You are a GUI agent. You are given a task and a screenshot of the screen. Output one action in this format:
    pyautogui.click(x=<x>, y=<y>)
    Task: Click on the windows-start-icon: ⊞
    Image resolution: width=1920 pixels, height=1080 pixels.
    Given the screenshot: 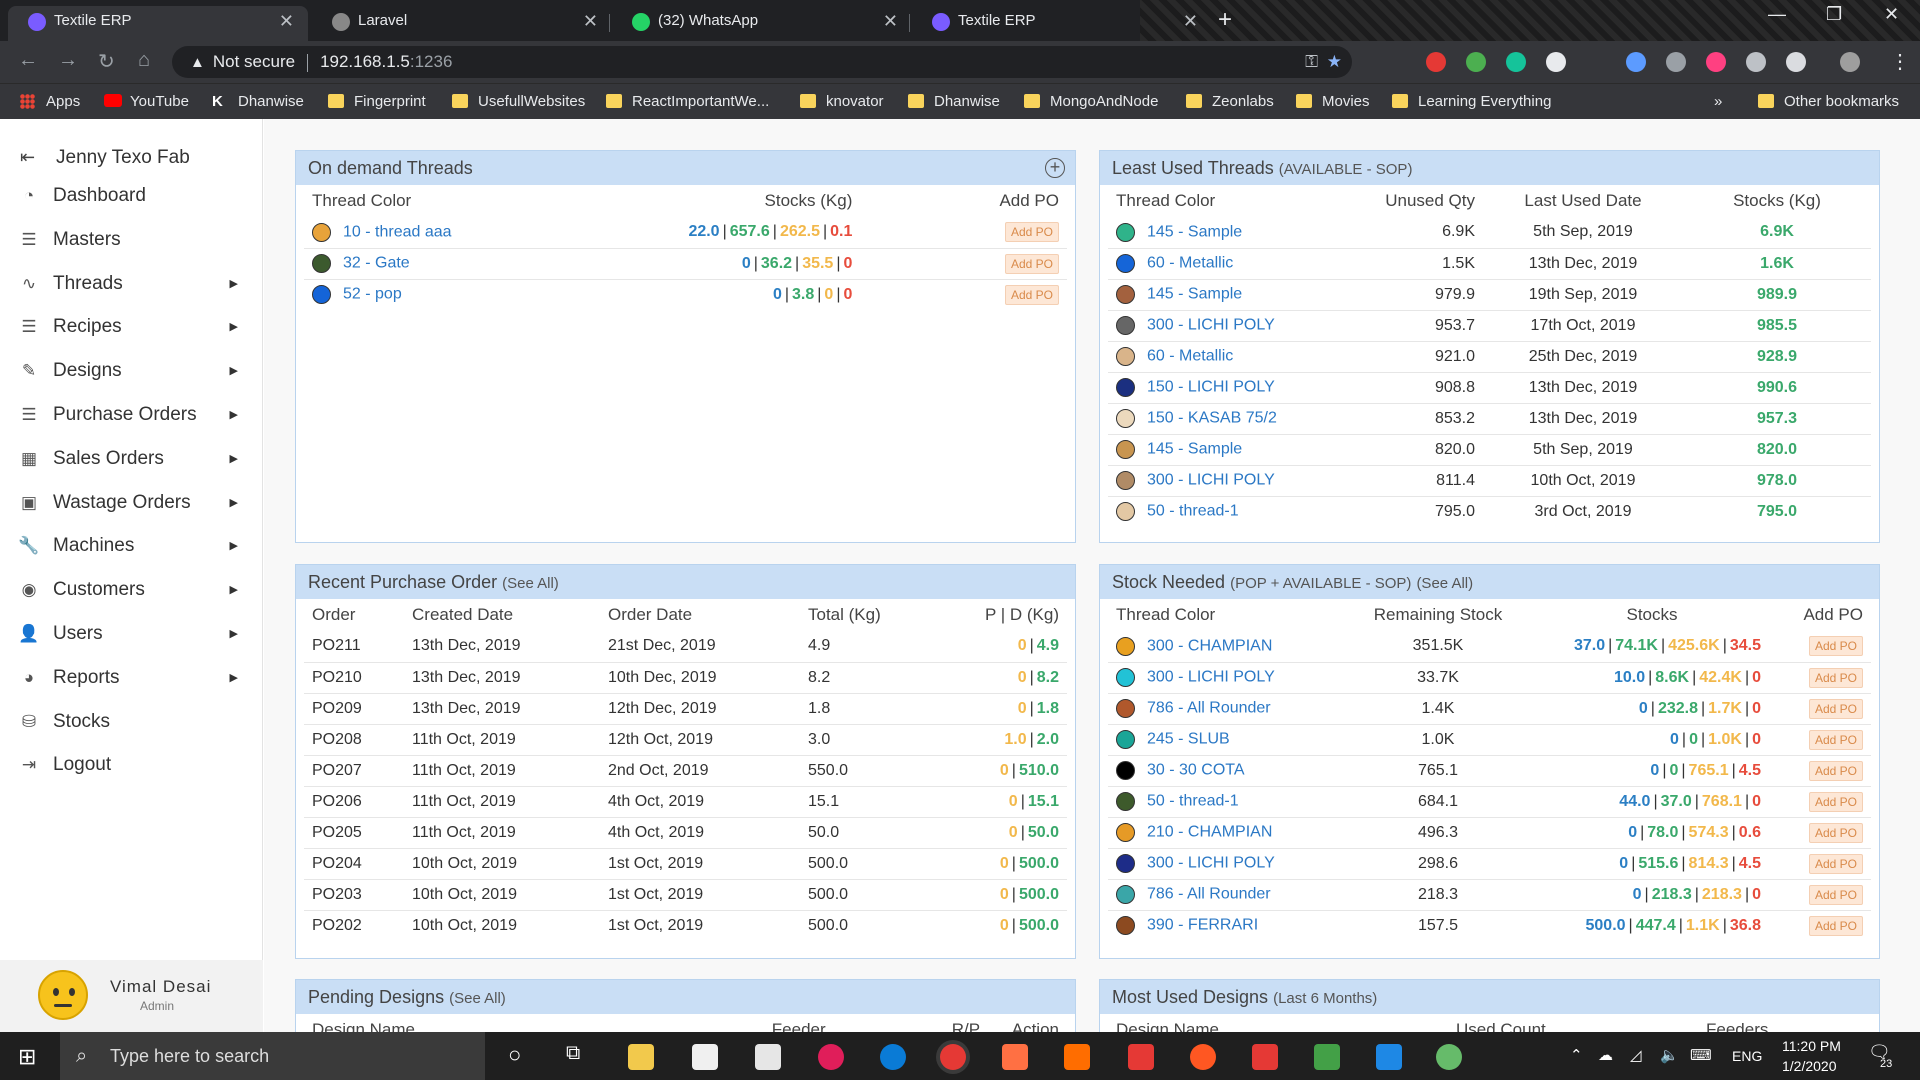 What is the action you would take?
    pyautogui.click(x=27, y=1057)
    